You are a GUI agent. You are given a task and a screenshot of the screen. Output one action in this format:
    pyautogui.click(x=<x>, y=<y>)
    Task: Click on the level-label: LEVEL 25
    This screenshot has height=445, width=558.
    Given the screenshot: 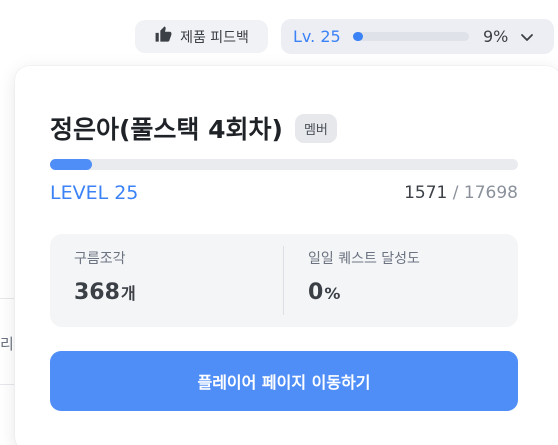 What is the action you would take?
    pyautogui.click(x=94, y=193)
    